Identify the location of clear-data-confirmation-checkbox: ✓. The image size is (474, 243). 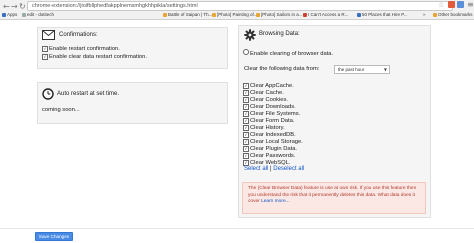
(45, 57).